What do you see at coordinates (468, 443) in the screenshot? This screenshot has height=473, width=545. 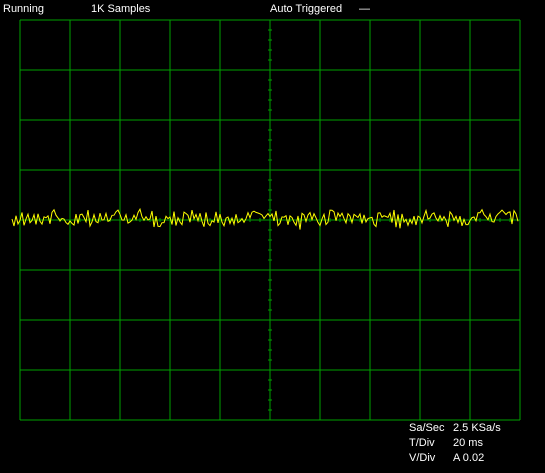 I see `time-div-value: 20 ms` at bounding box center [468, 443].